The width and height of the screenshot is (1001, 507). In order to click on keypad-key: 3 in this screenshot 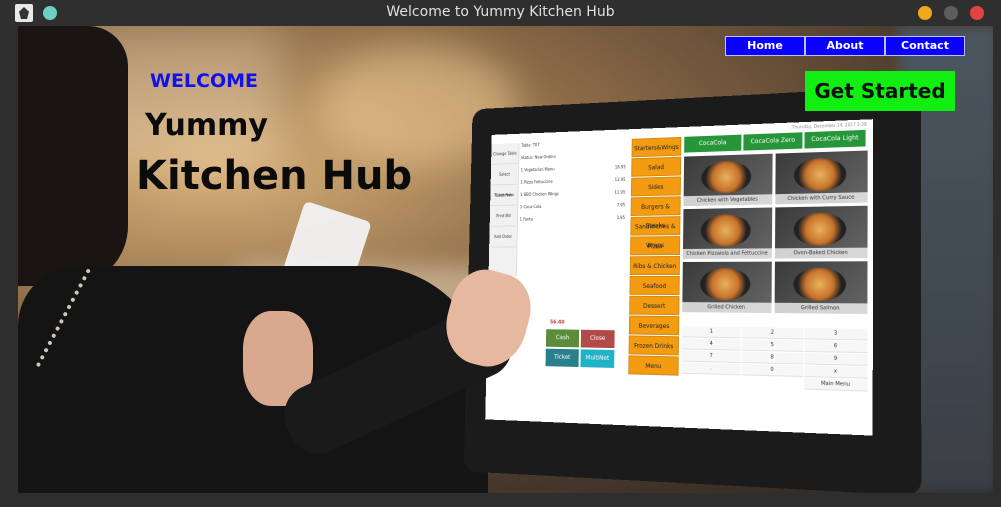, I will do `click(836, 334)`.